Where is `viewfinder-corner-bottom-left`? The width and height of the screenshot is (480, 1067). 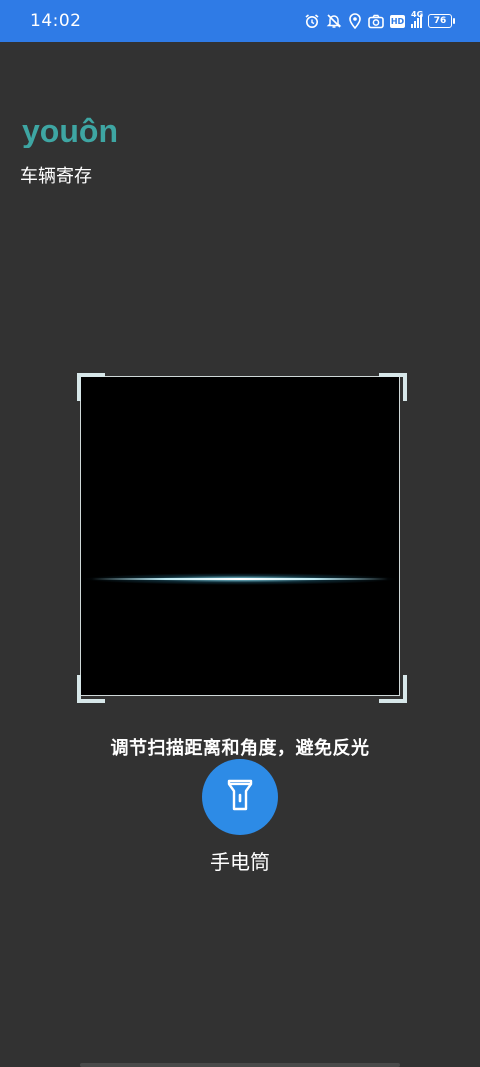 viewfinder-corner-bottom-left is located at coordinates (91, 689).